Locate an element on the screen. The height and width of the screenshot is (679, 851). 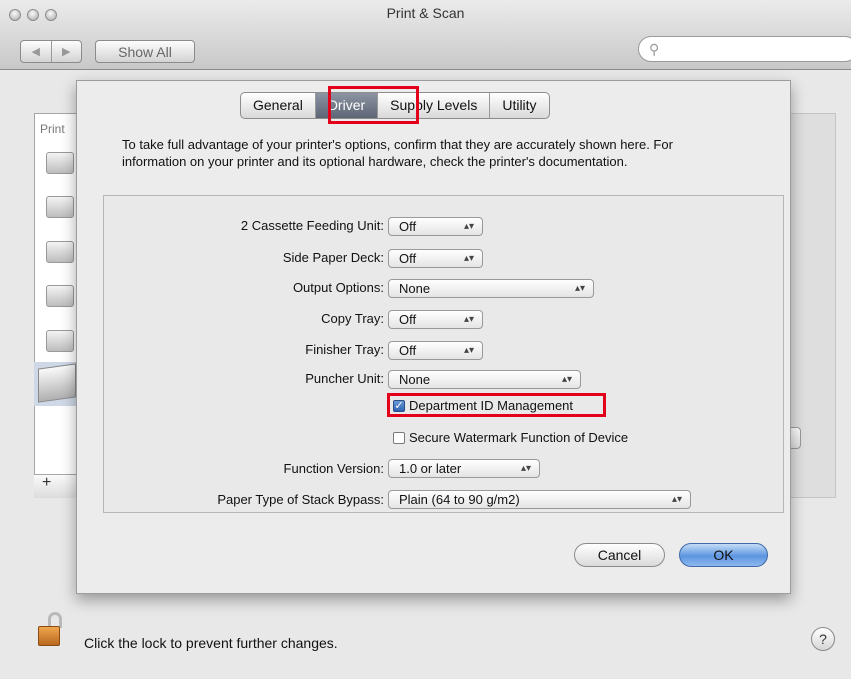
output-options-label: Output Options: is located at coordinates (338, 287).